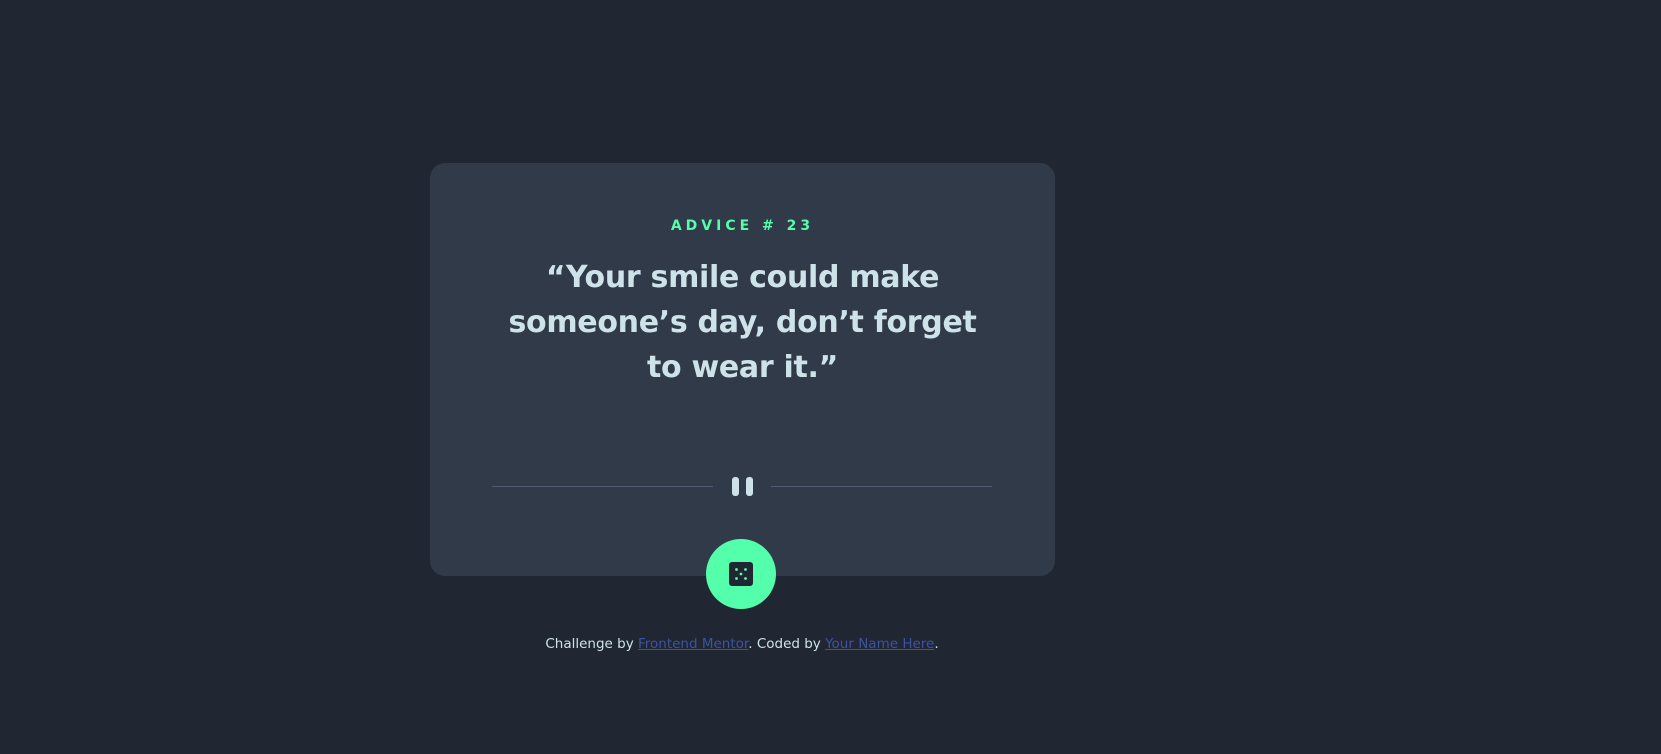 This screenshot has width=1661, height=754. Describe the element at coordinates (602, 486) in the screenshot. I see `divider-line-left` at that location.